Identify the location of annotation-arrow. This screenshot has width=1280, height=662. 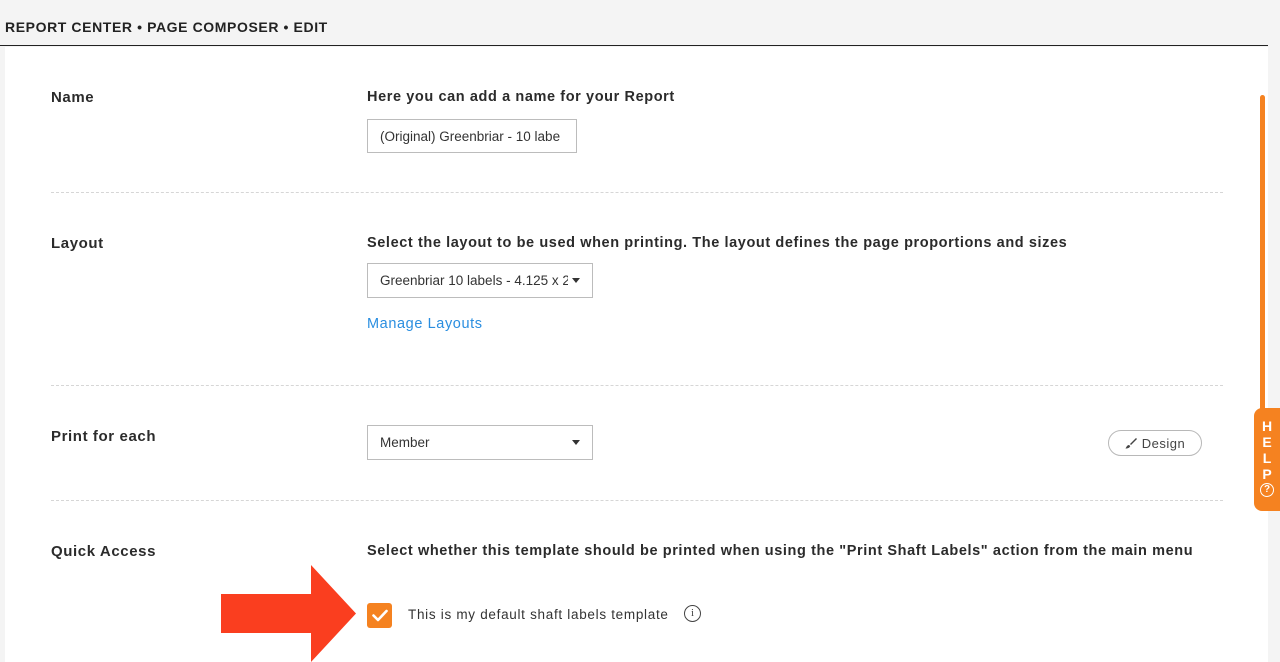
(288, 613).